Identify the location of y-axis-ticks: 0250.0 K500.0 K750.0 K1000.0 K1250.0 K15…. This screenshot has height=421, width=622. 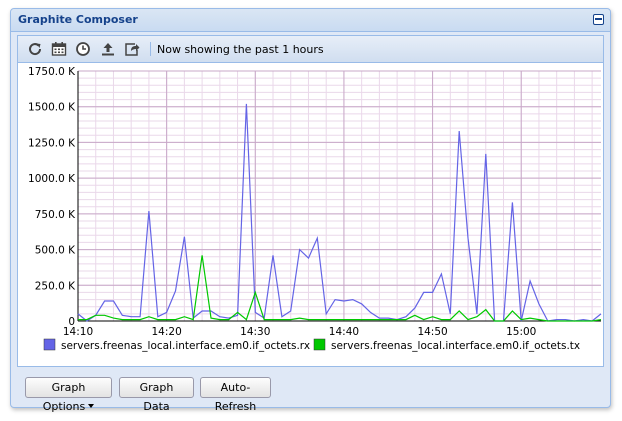
(52, 197).